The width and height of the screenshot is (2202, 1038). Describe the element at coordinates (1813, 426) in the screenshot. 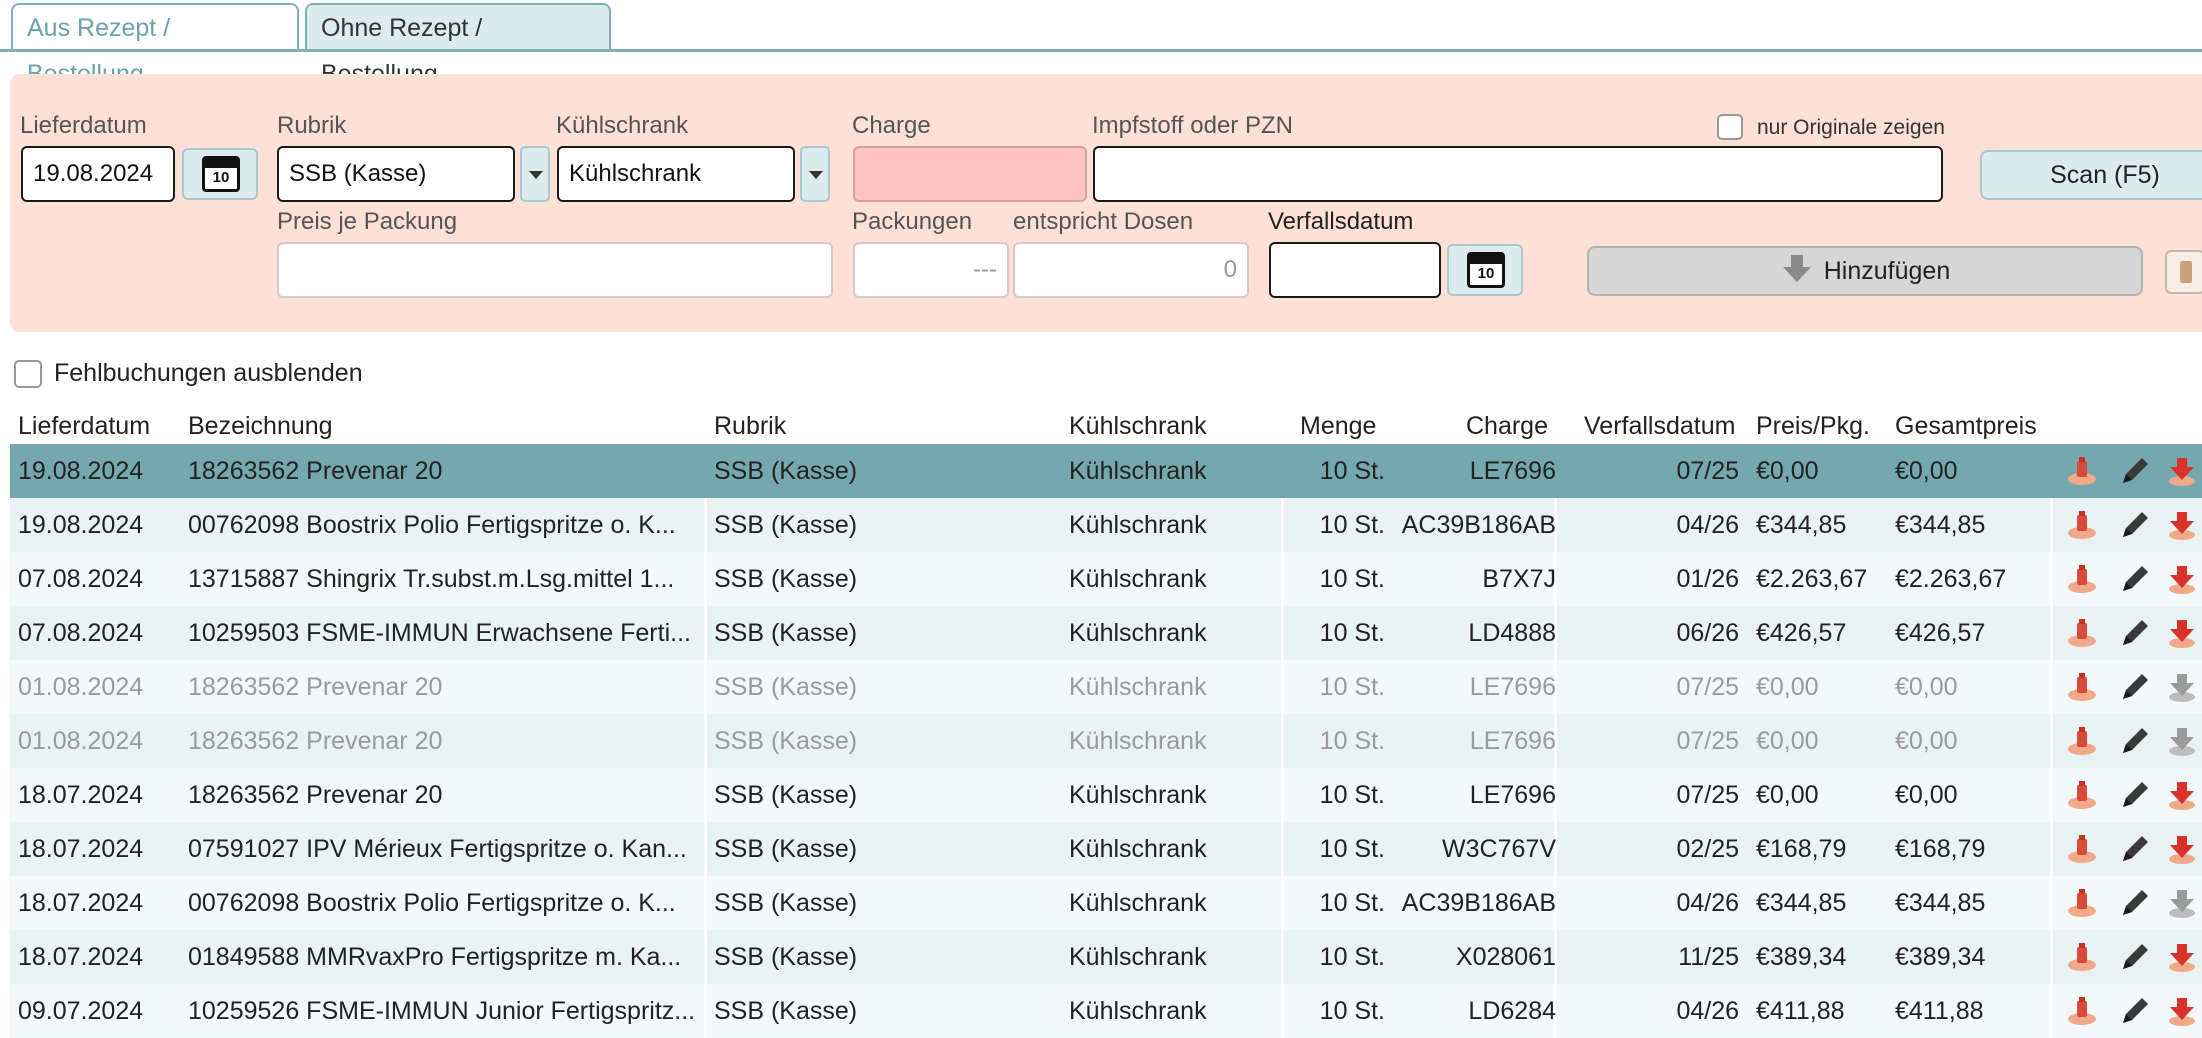

I see `header-preis: Preis/Pkg.` at that location.